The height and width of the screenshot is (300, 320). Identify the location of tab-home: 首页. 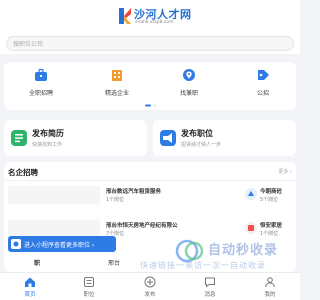
(30, 287).